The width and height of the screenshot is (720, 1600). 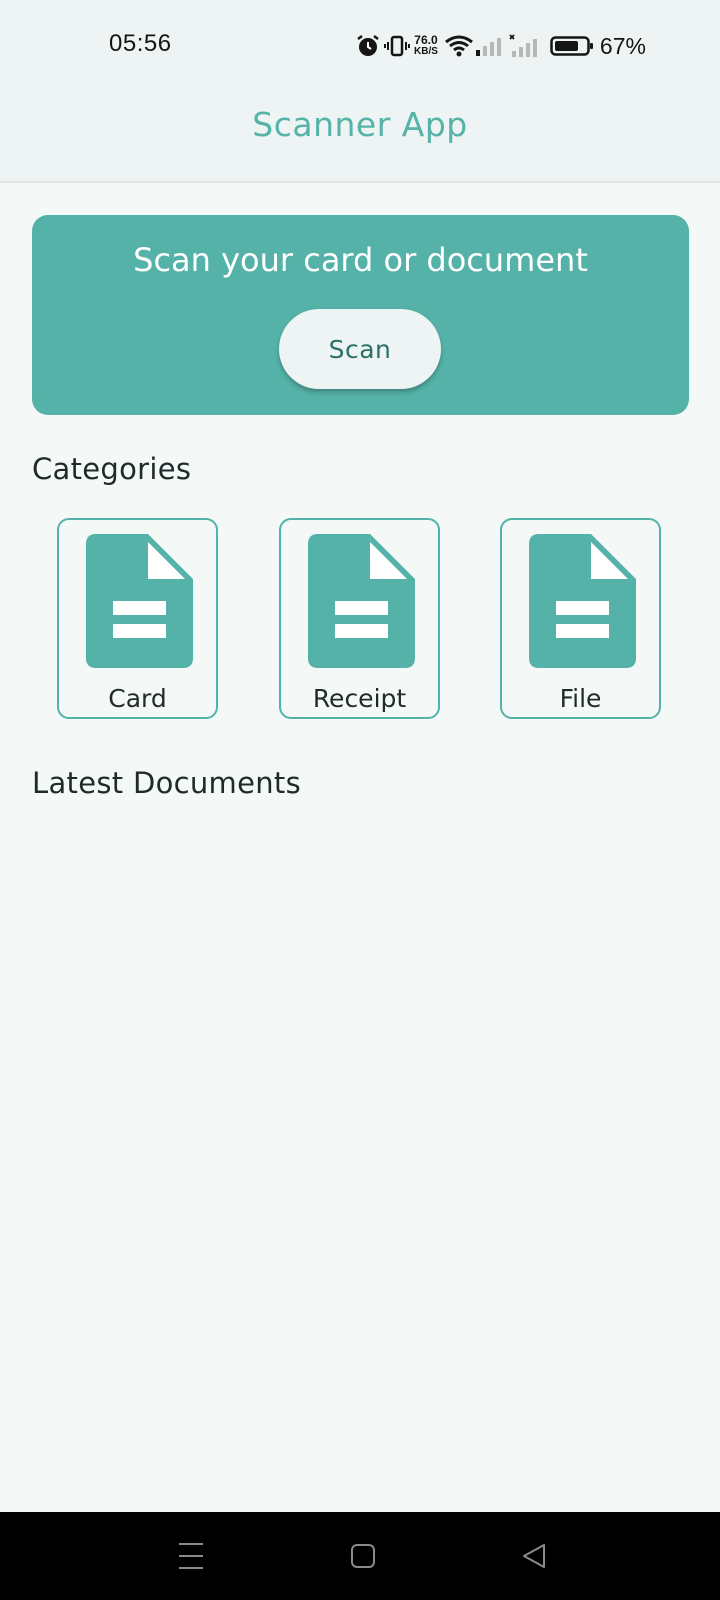 What do you see at coordinates (426, 51) in the screenshot?
I see `network-speed-unit: KB/S` at bounding box center [426, 51].